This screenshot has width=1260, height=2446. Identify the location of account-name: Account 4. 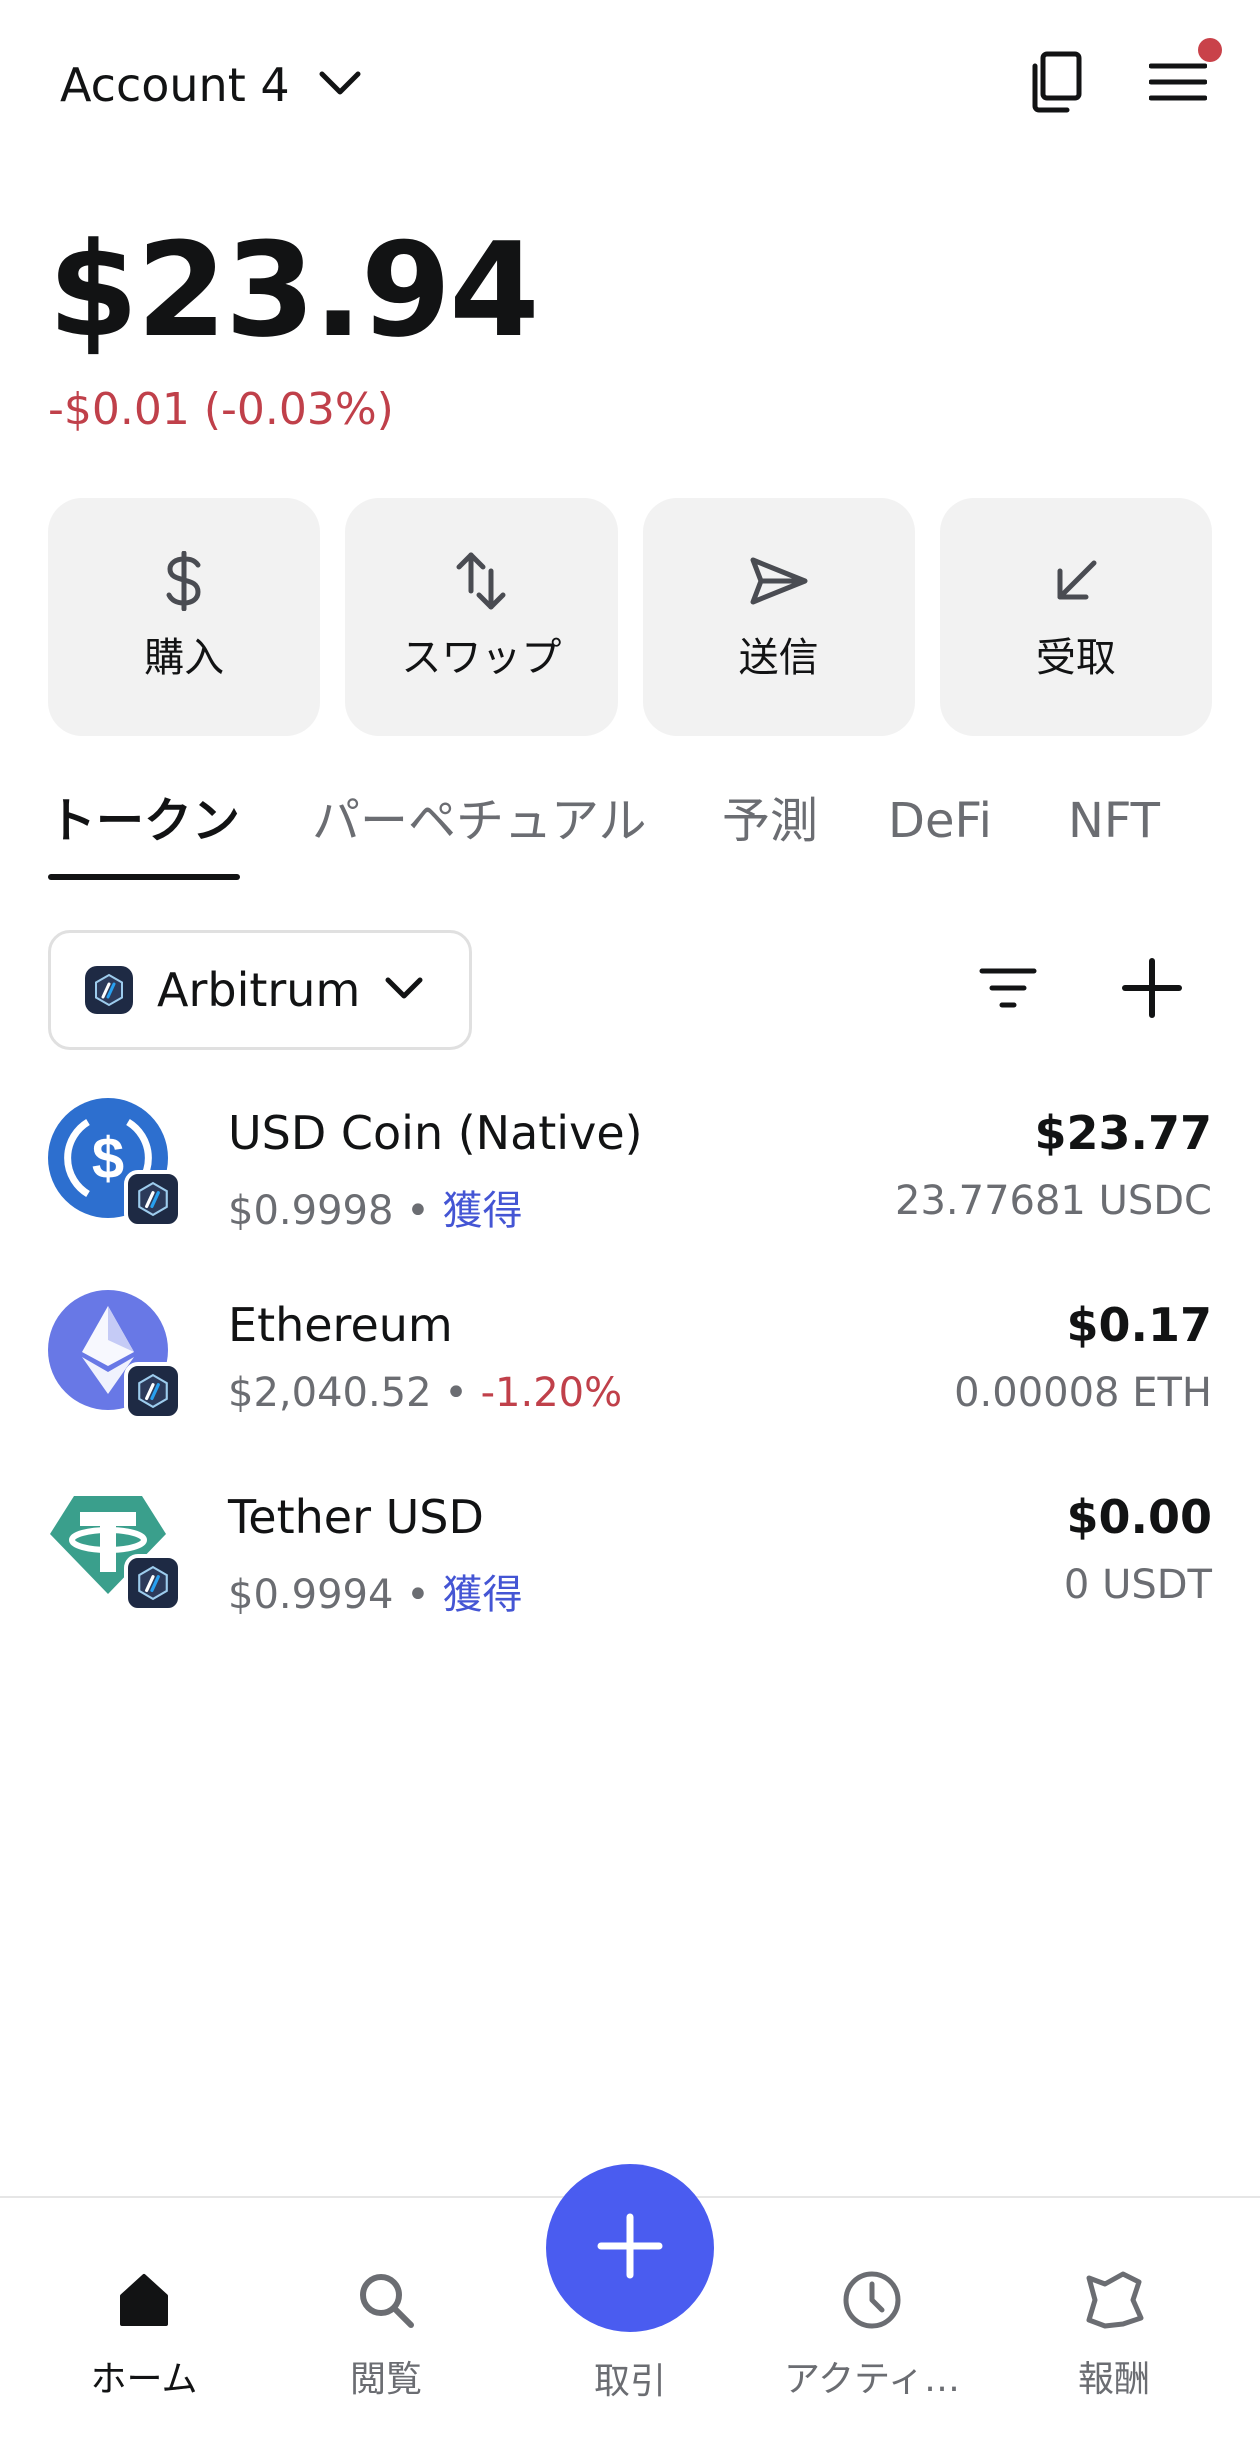
(175, 85).